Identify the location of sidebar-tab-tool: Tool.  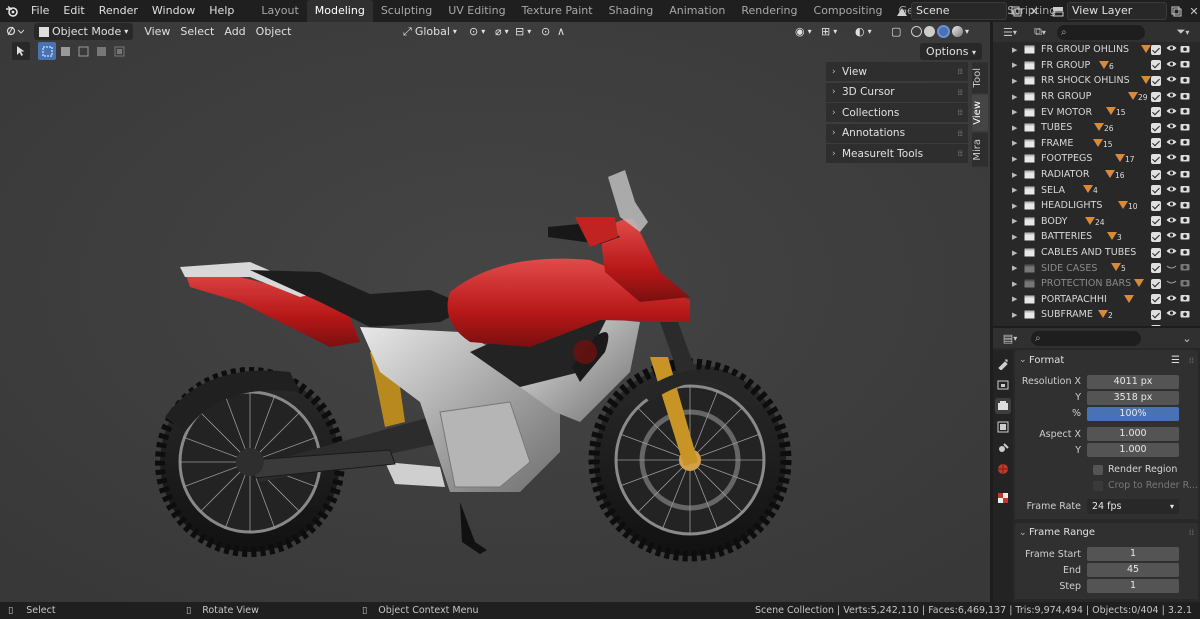
(980, 78).